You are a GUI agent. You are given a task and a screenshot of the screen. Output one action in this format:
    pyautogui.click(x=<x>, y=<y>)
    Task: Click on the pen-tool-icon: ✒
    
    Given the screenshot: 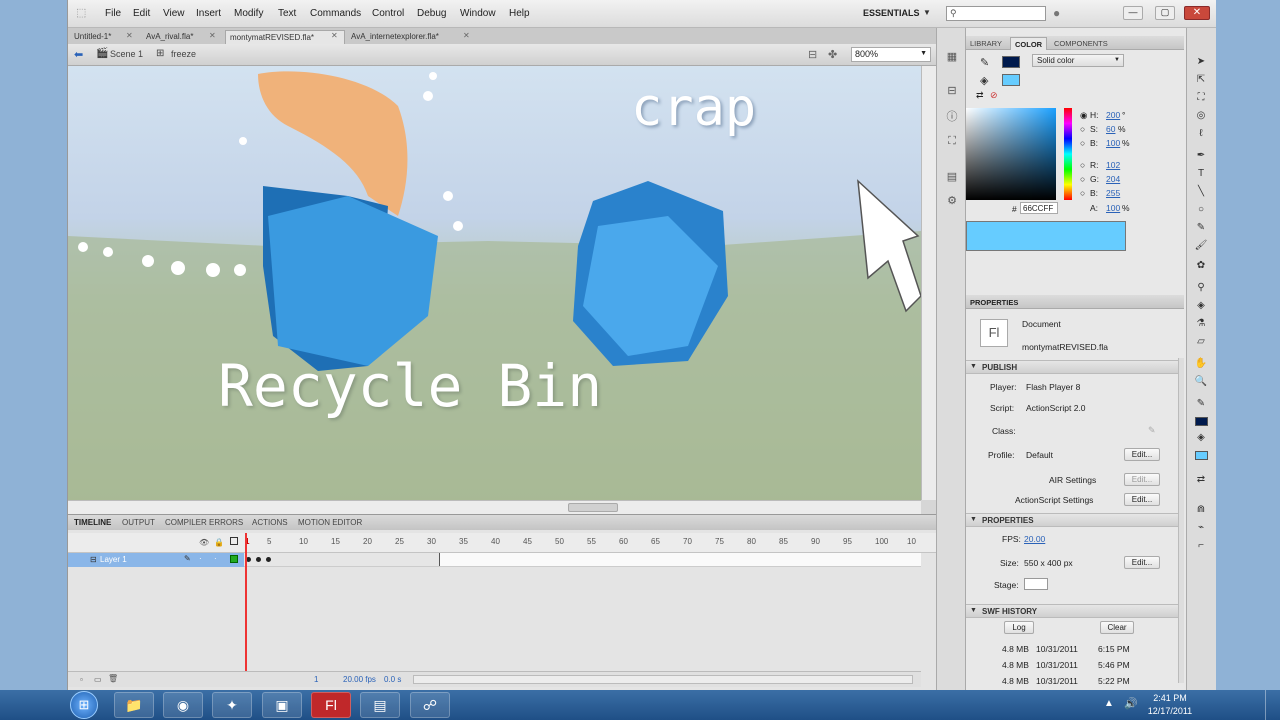 What is the action you would take?
    pyautogui.click(x=1201, y=156)
    